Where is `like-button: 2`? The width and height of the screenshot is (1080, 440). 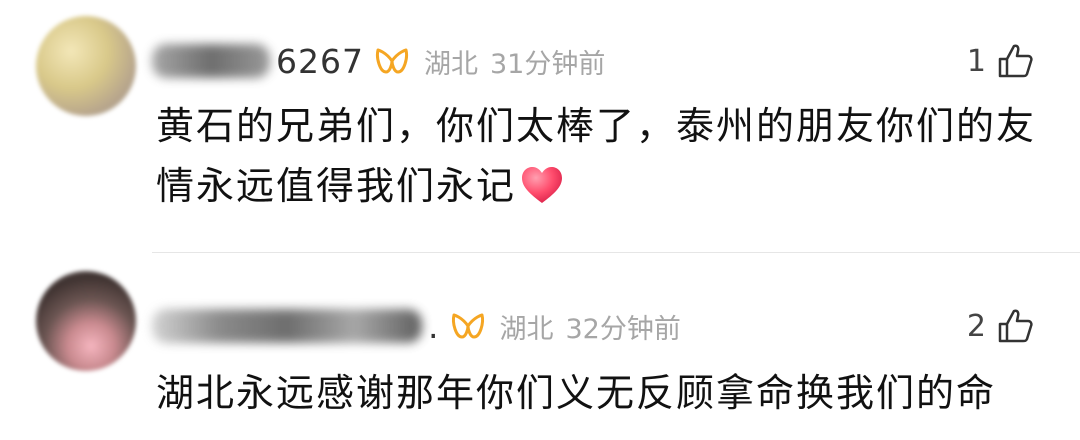 like-button: 2 is located at coordinates (1000, 326).